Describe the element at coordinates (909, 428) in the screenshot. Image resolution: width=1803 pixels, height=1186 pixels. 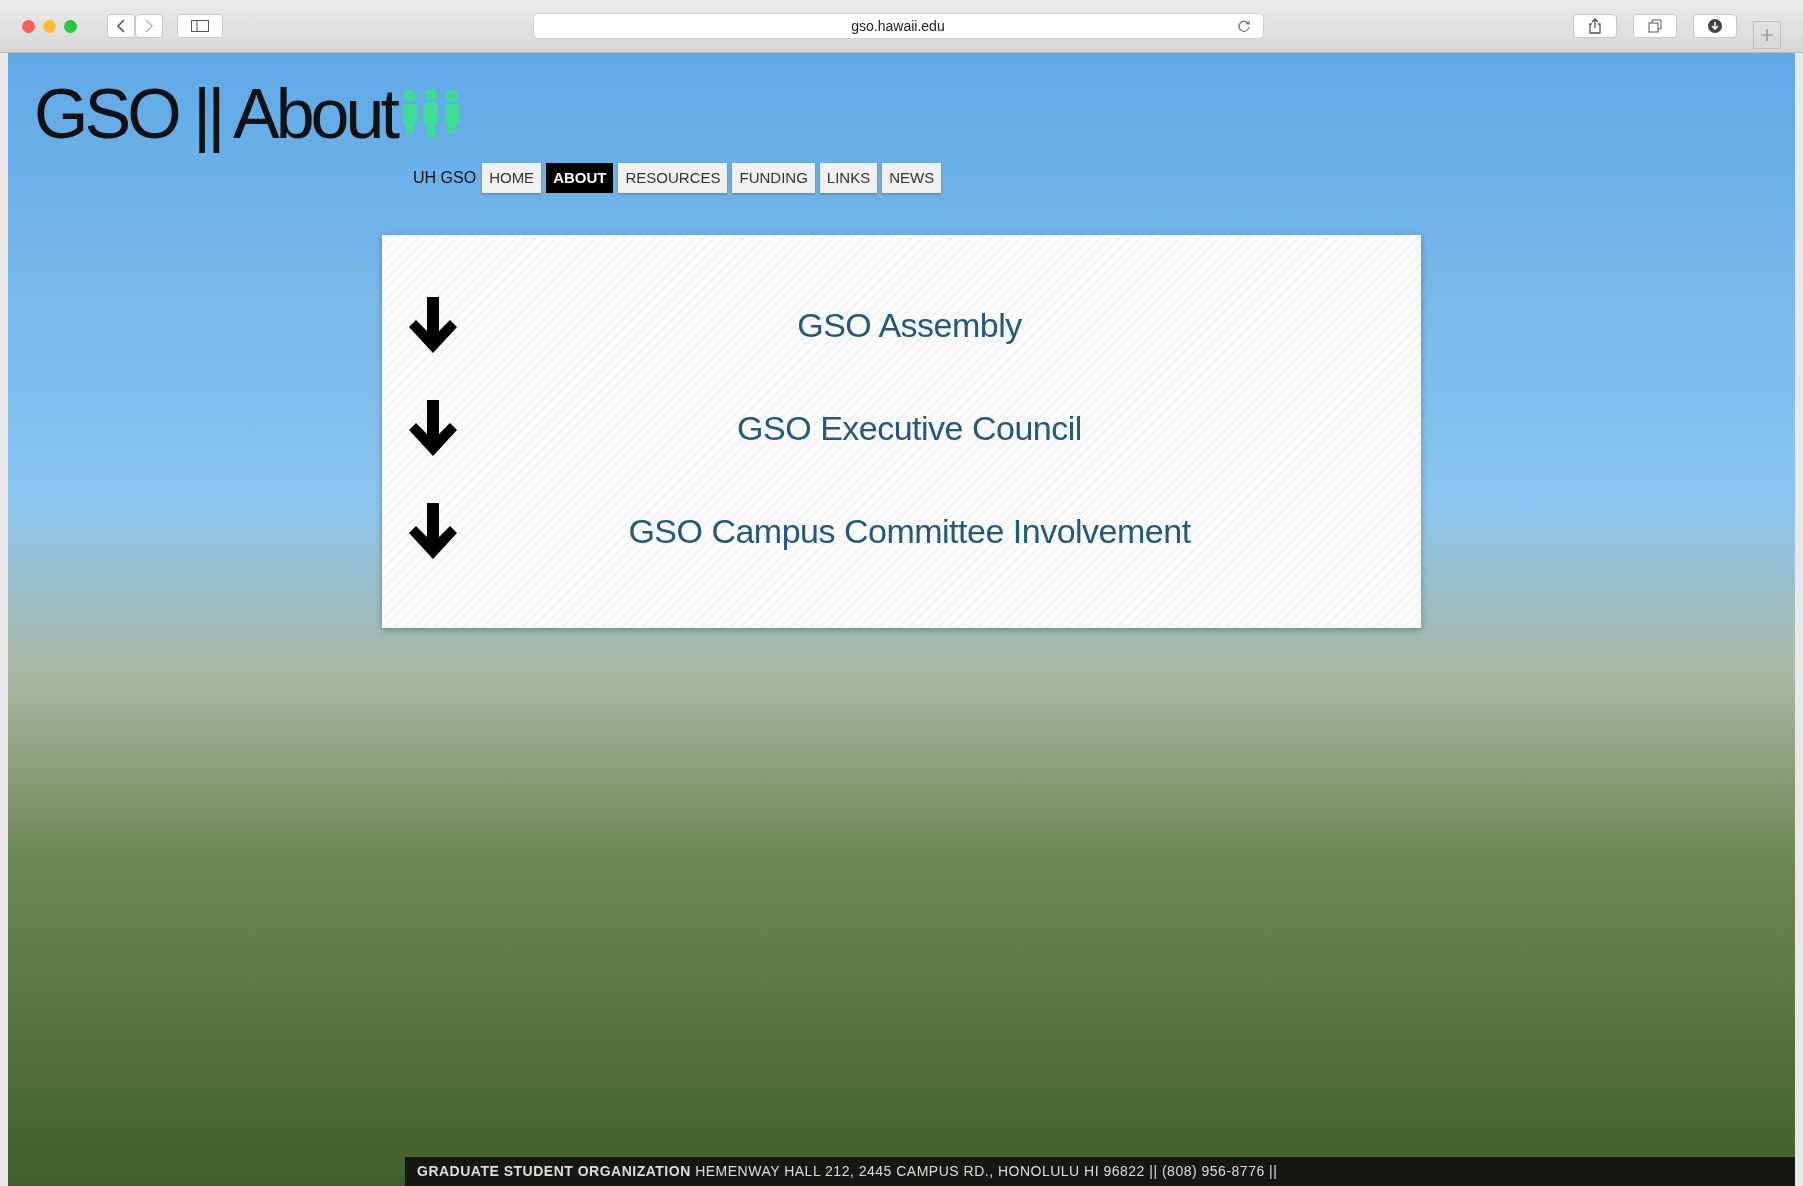
I see `section-link: GSO Executive Council` at that location.